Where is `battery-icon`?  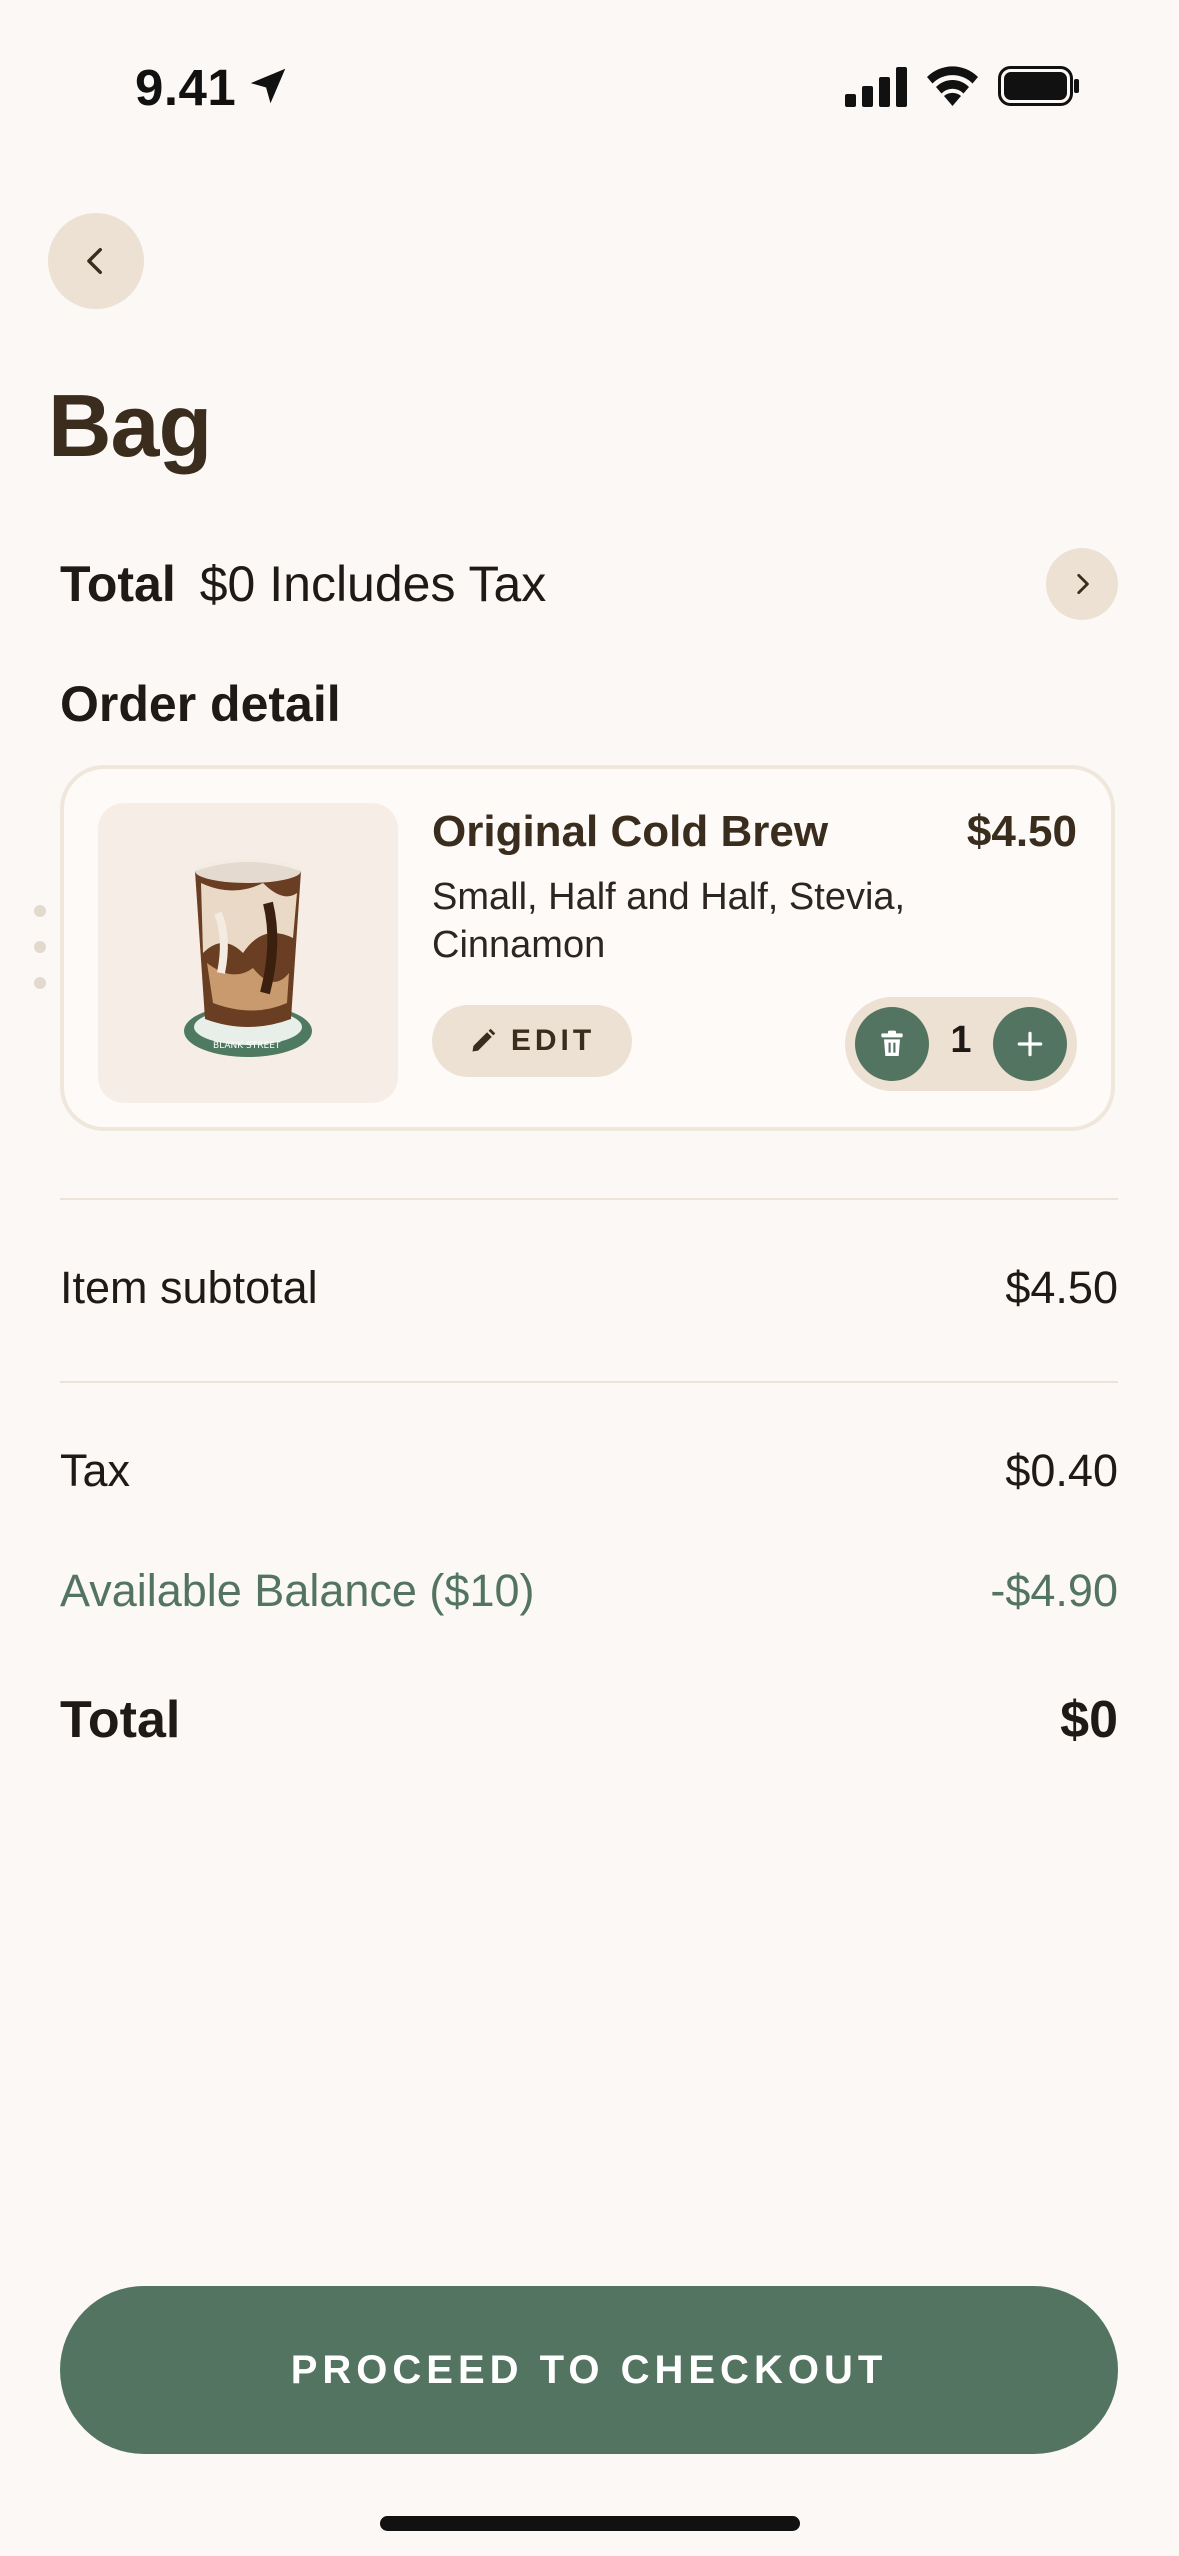 battery-icon is located at coordinates (1038, 86).